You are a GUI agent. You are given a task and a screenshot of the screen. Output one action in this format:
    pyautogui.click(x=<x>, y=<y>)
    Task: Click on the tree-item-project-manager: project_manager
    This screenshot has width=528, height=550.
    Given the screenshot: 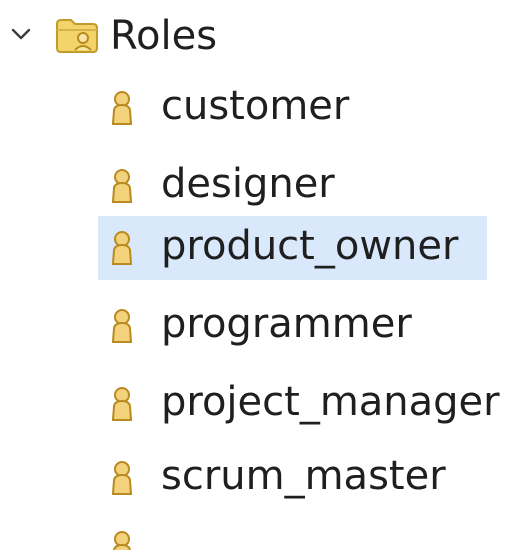 What is the action you would take?
    pyautogui.click(x=299, y=404)
    